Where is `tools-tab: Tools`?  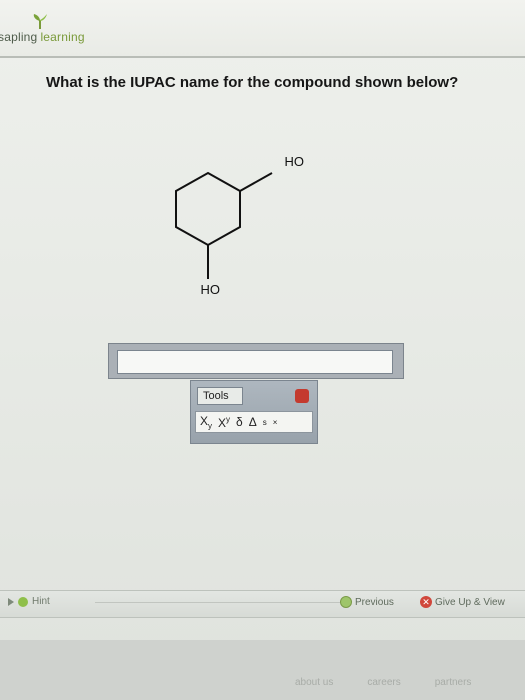
tools-tab: Tools is located at coordinates (220, 396).